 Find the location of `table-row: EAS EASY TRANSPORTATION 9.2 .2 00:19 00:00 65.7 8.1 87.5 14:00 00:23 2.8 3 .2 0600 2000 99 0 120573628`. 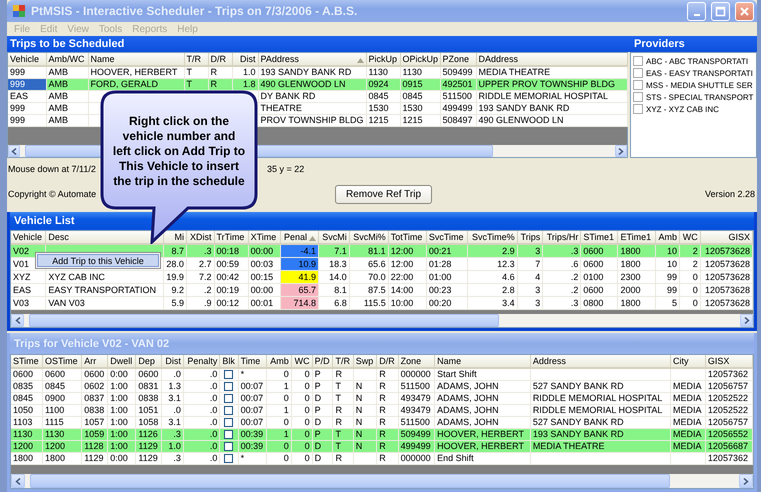

table-row: EAS EASY TRANSPORTATION 9.2 .2 00:19 00:00 65.7 8.1 87.5 14:00 00:23 2.8 3 .2 0600 2000 99 0 120573628 is located at coordinates (381, 290).